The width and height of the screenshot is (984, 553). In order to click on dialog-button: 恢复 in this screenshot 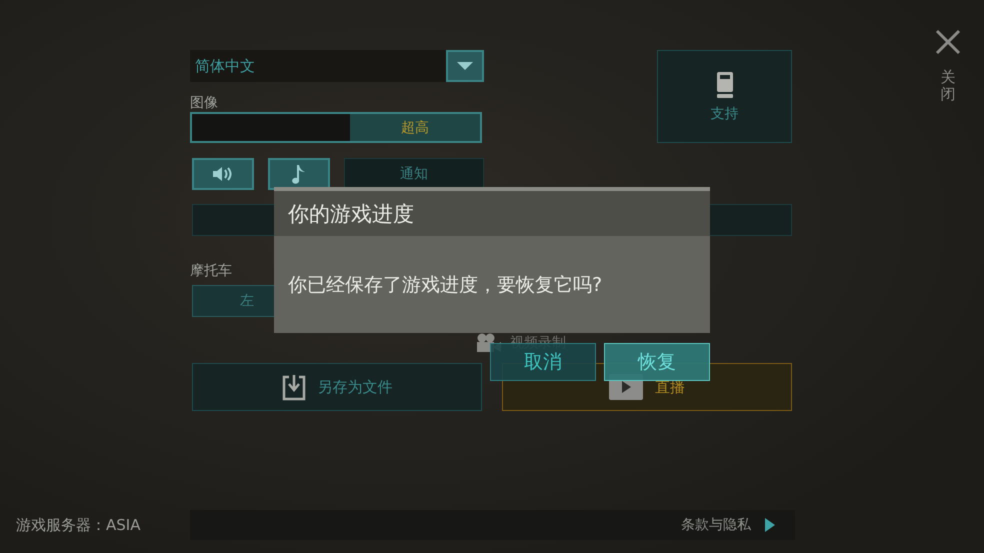, I will do `click(657, 362)`.